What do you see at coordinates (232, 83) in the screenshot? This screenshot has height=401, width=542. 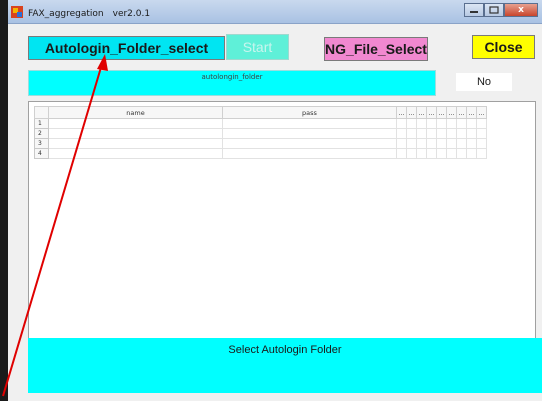 I see `autologin-folder-display: autolongin_folder` at bounding box center [232, 83].